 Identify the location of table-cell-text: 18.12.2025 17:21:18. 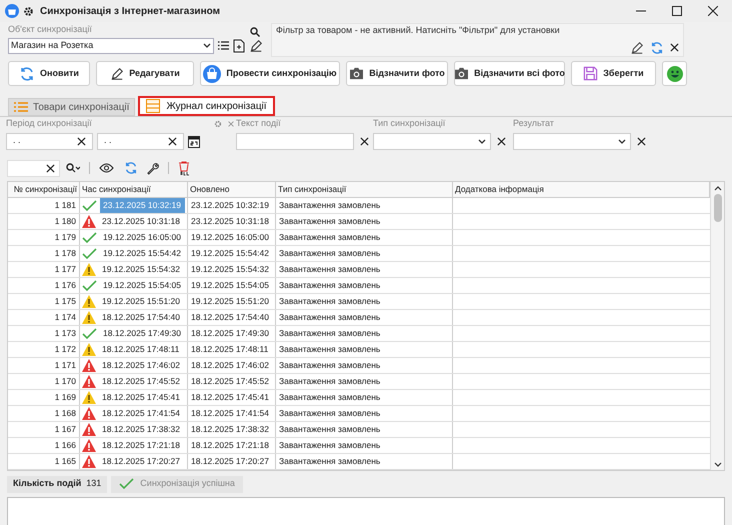
(141, 445).